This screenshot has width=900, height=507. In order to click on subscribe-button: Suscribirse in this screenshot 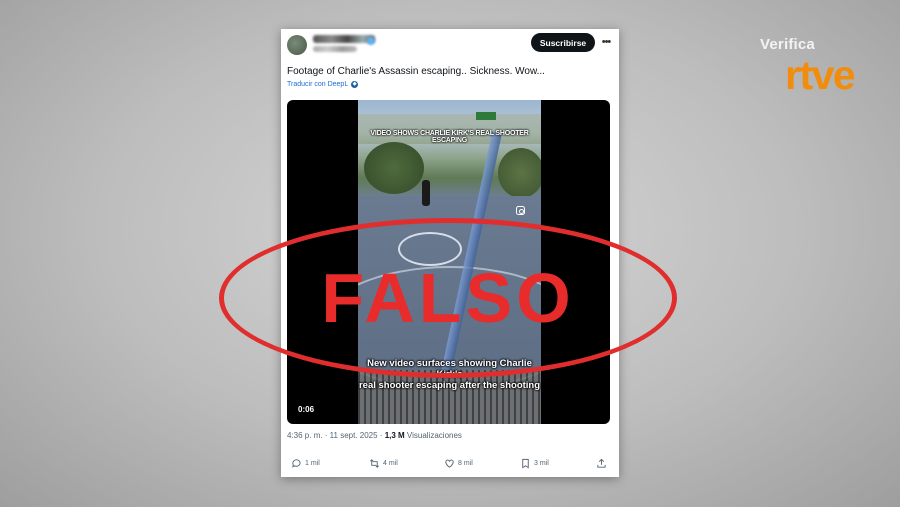, I will do `click(563, 42)`.